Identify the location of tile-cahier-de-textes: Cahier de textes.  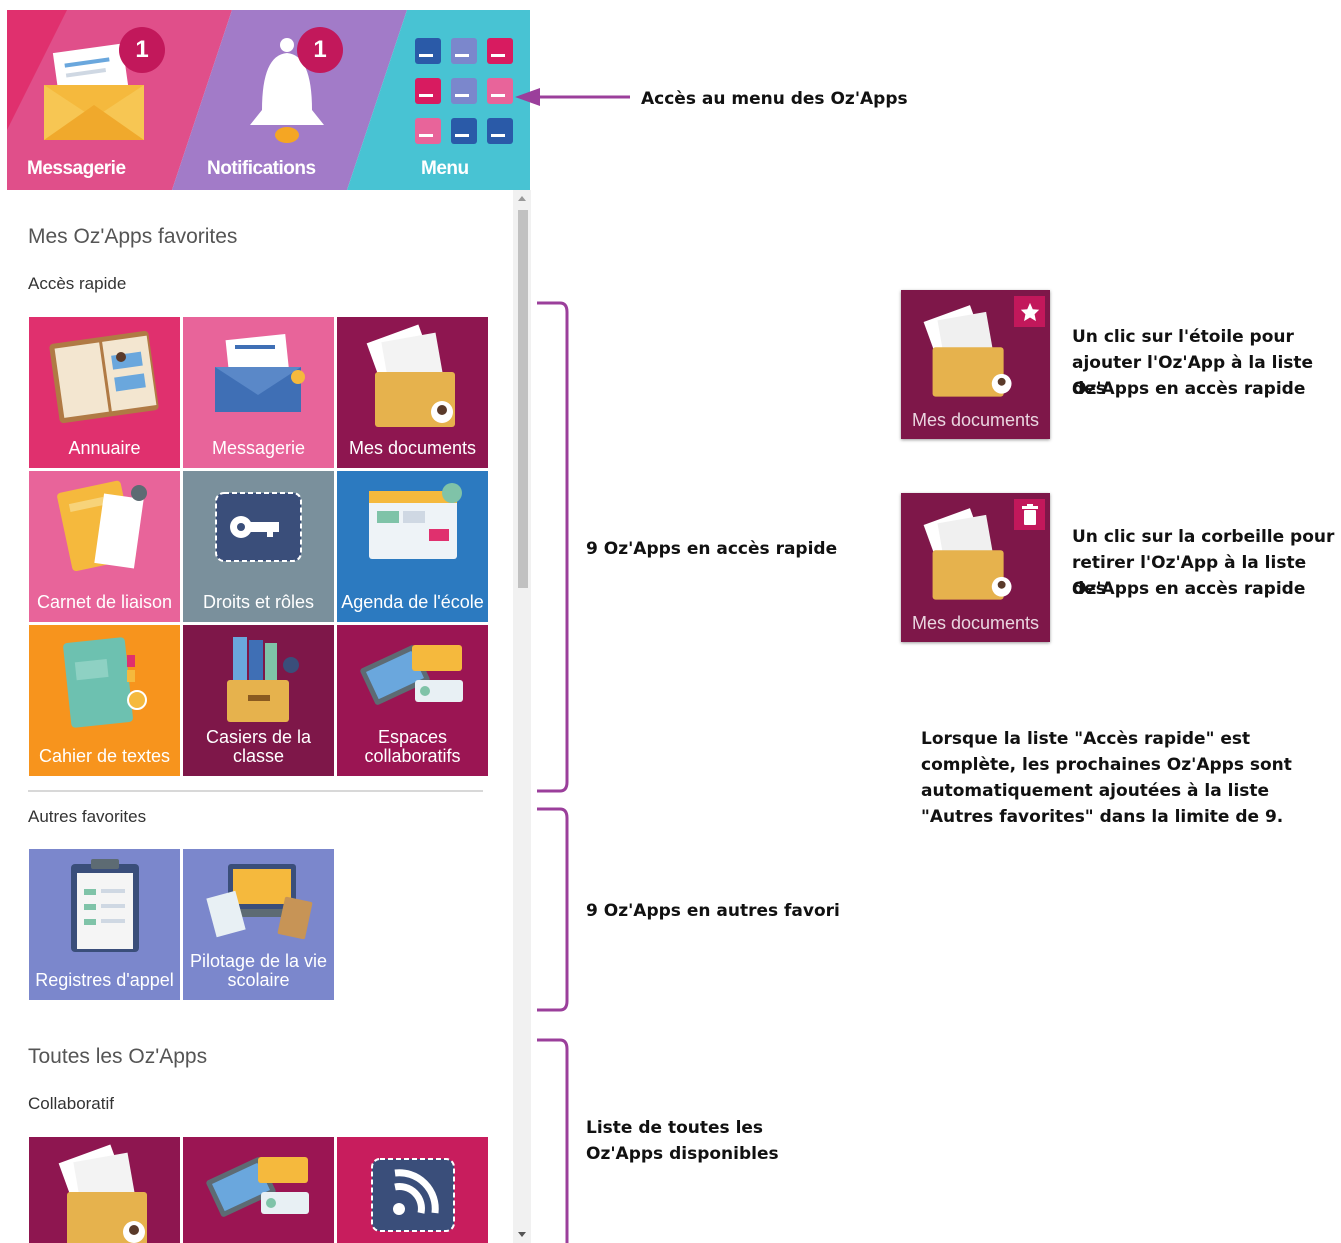
(104, 700).